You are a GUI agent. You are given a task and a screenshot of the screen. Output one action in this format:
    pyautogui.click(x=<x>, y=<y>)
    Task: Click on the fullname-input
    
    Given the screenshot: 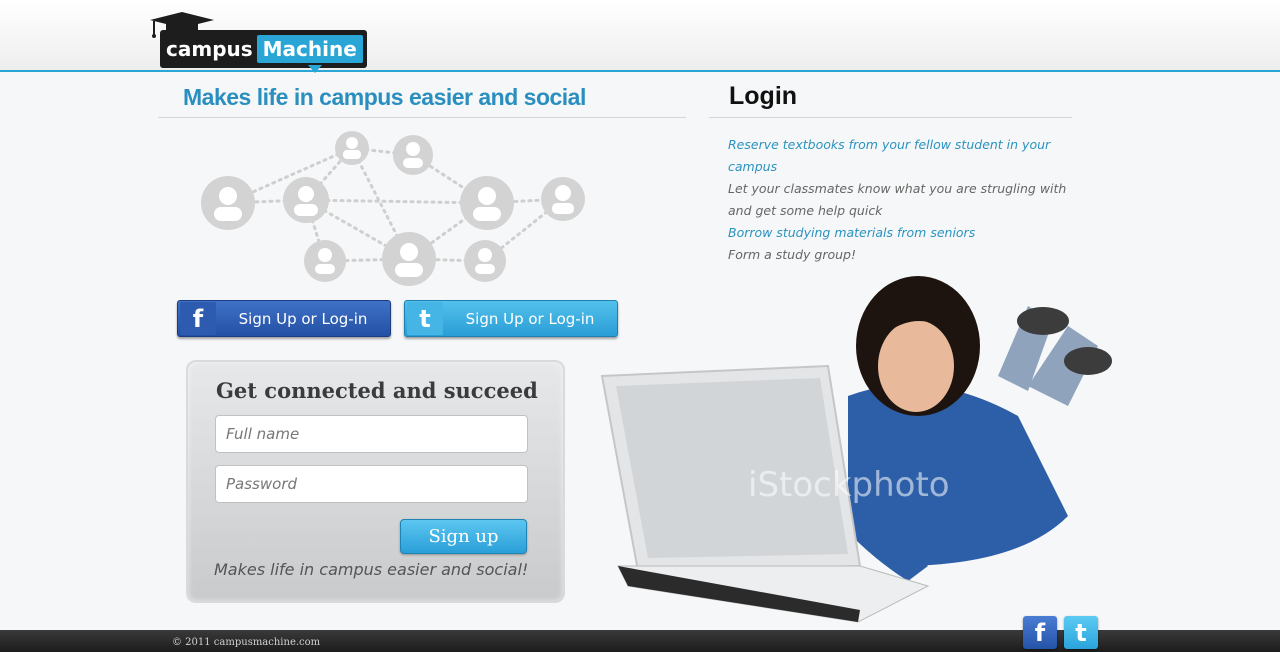 What is the action you would take?
    pyautogui.click(x=371, y=434)
    